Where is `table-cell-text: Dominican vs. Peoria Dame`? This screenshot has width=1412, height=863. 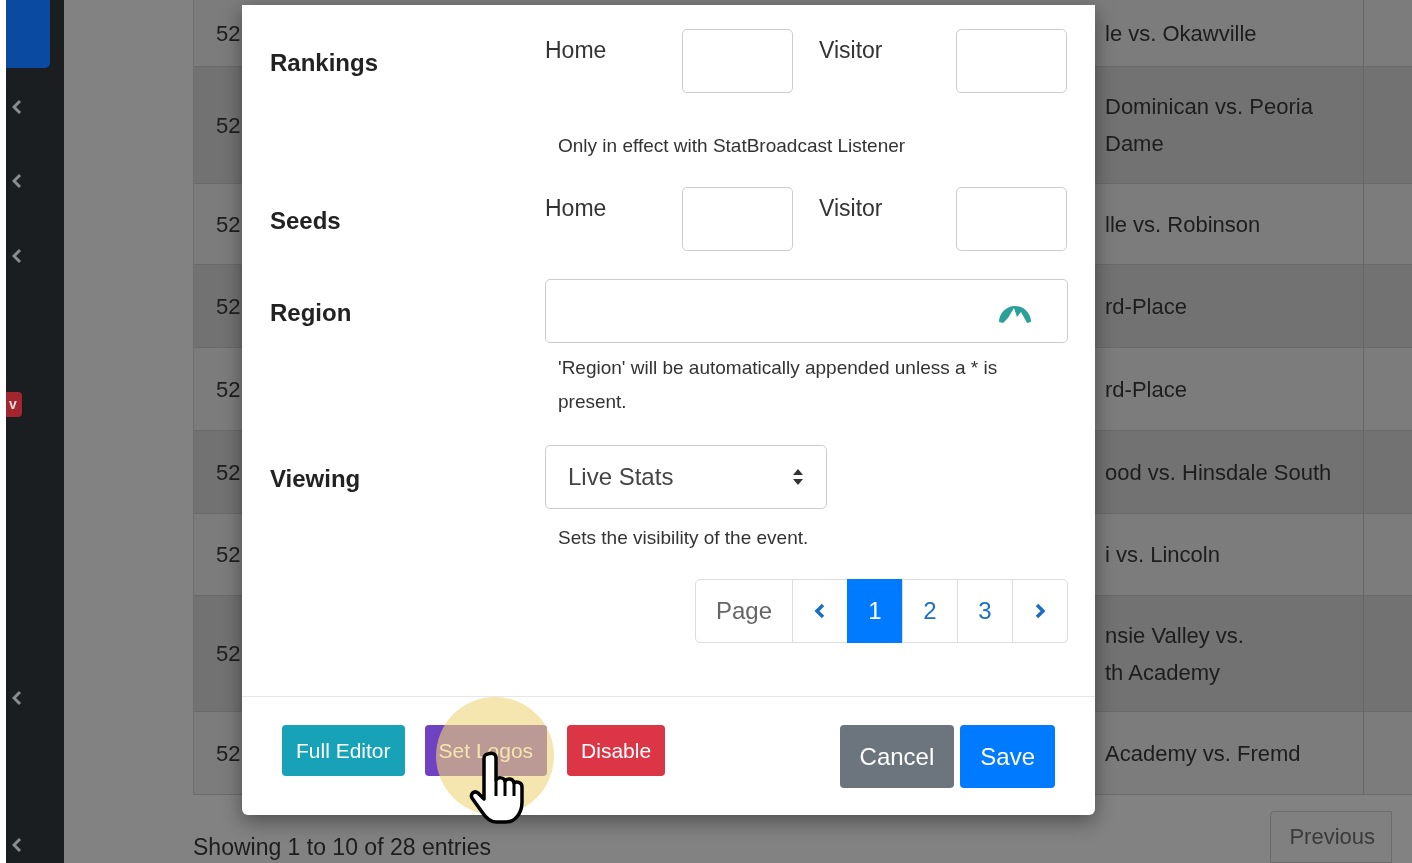
table-cell-text: Dominican vs. Peoria Dame is located at coordinates (1209, 125).